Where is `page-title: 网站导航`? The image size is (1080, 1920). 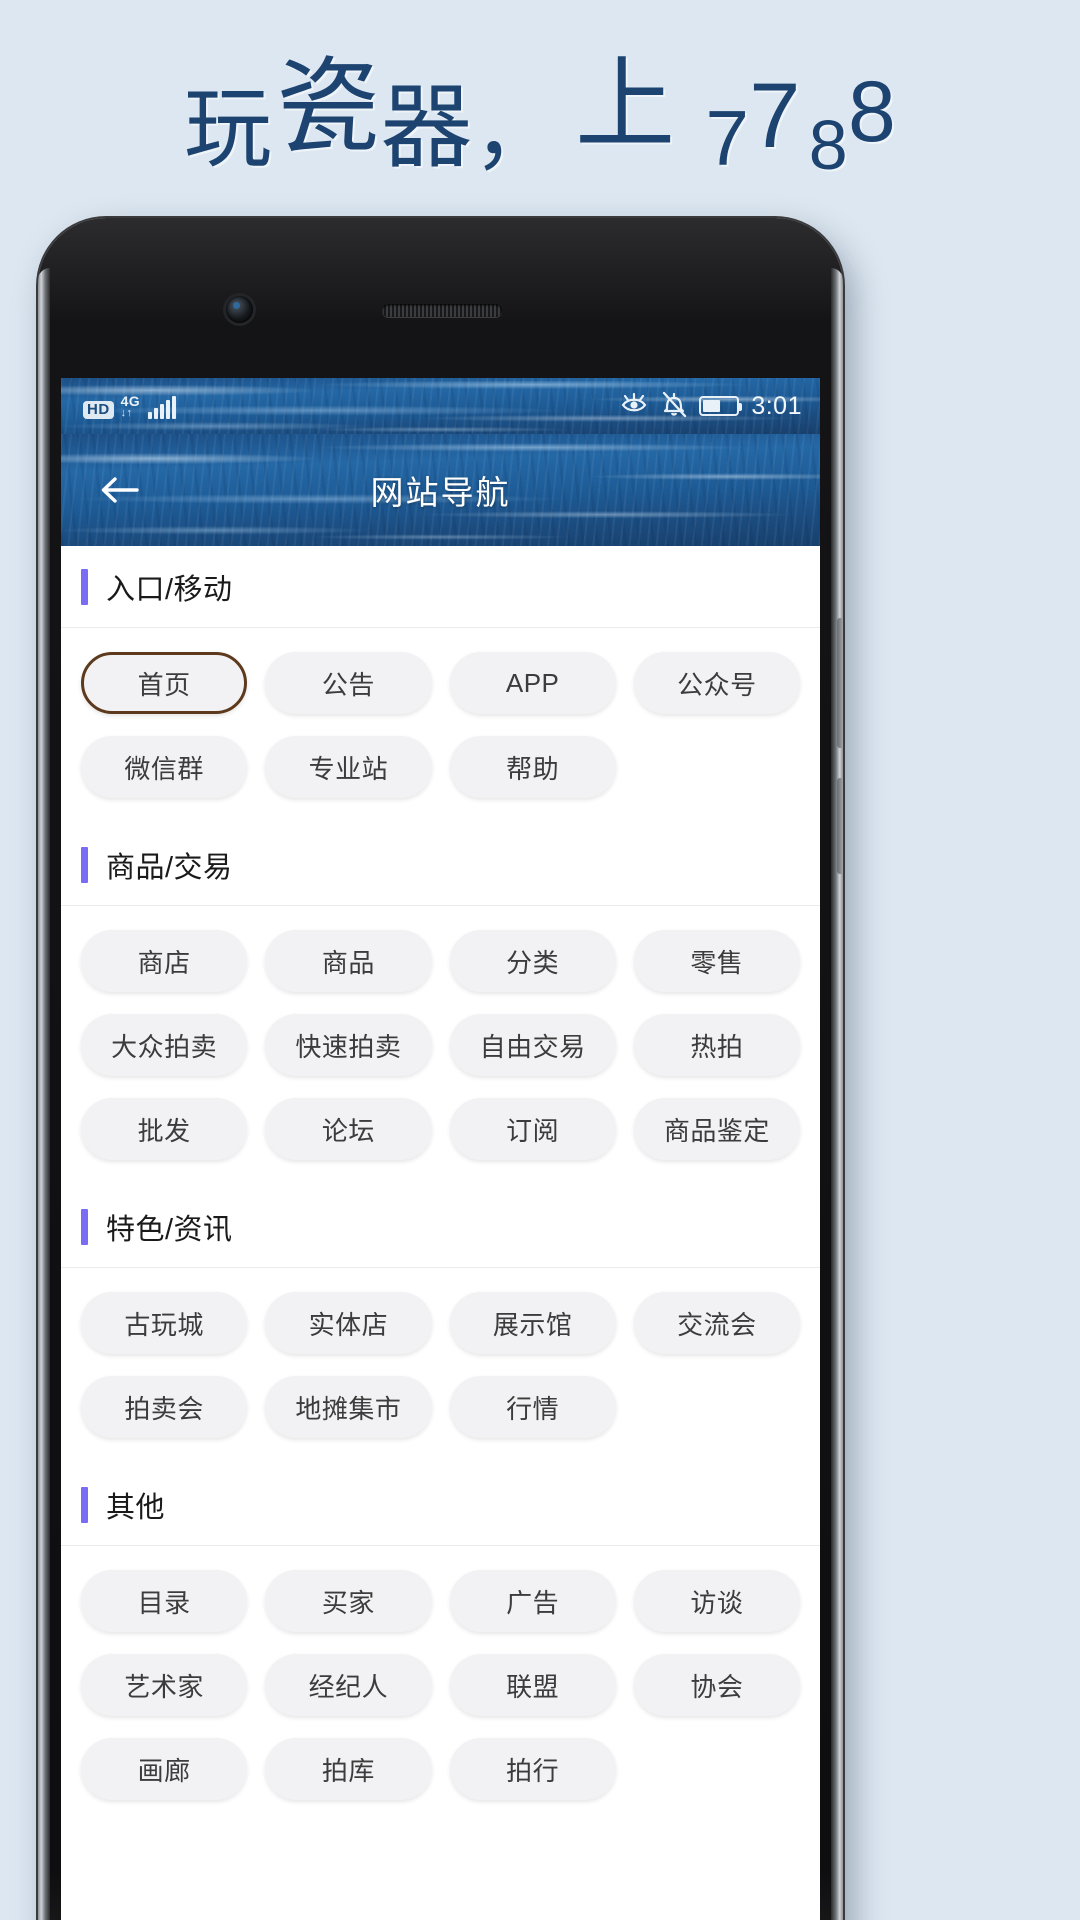
page-title: 网站导航 is located at coordinates (440, 492).